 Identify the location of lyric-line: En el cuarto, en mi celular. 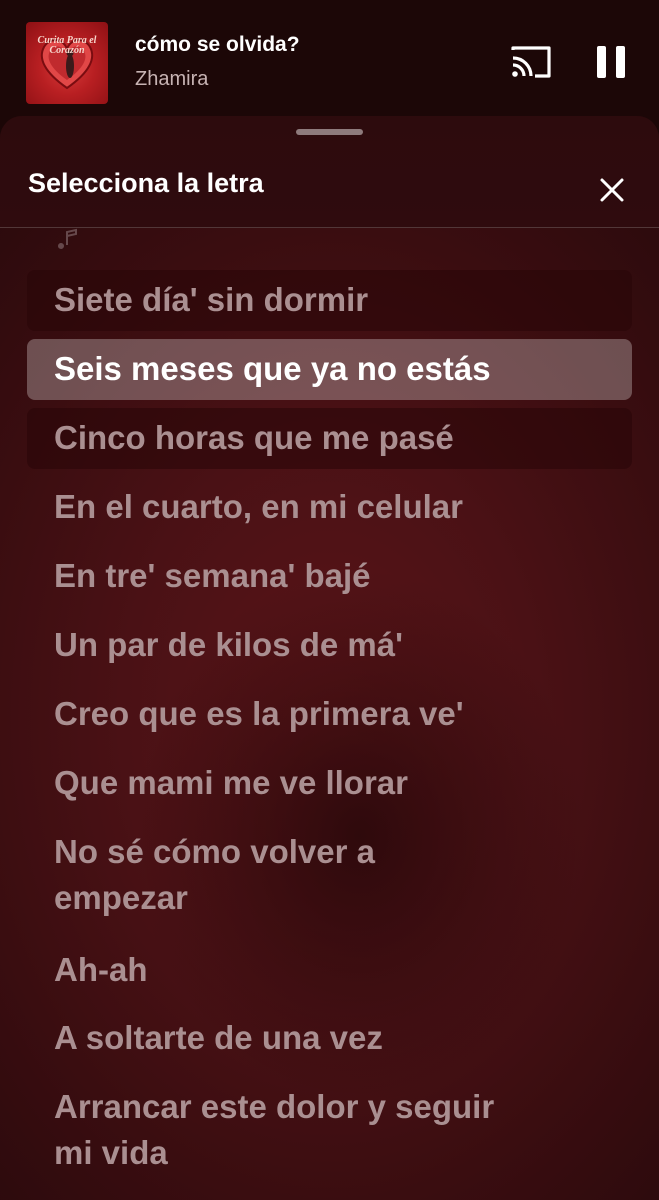
(329, 507).